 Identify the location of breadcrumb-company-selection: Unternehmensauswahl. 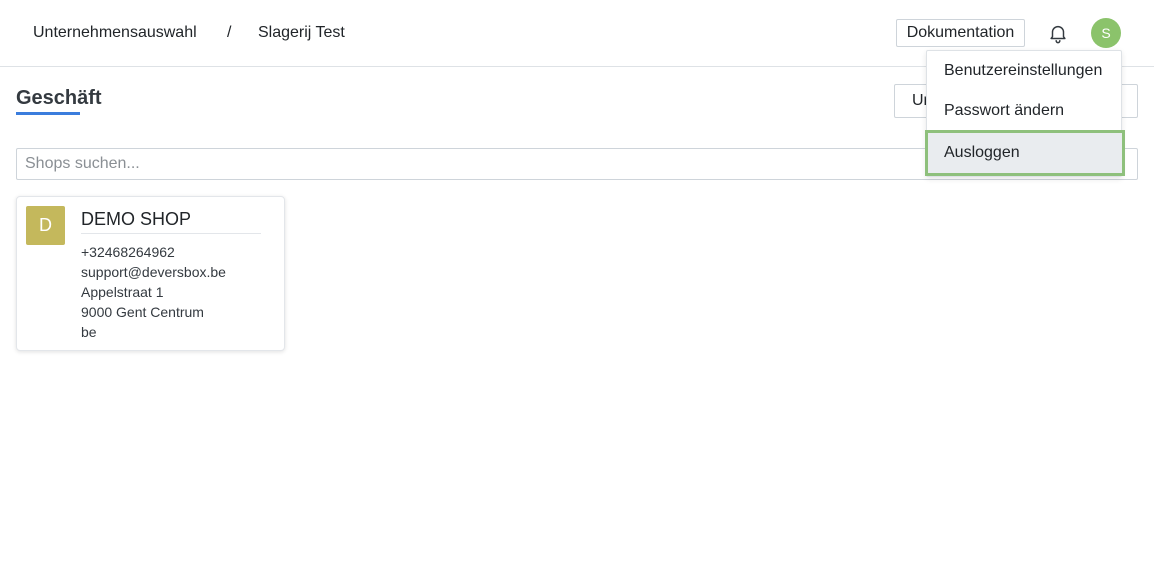
(115, 33).